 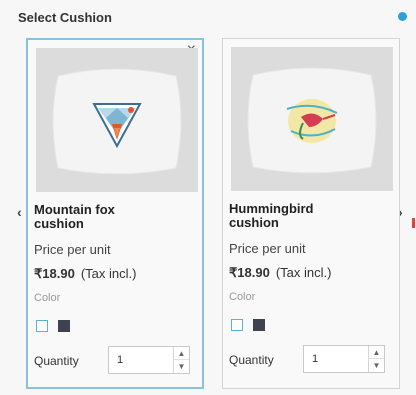 I want to click on product-image-hummingbird, so click(x=312, y=119).